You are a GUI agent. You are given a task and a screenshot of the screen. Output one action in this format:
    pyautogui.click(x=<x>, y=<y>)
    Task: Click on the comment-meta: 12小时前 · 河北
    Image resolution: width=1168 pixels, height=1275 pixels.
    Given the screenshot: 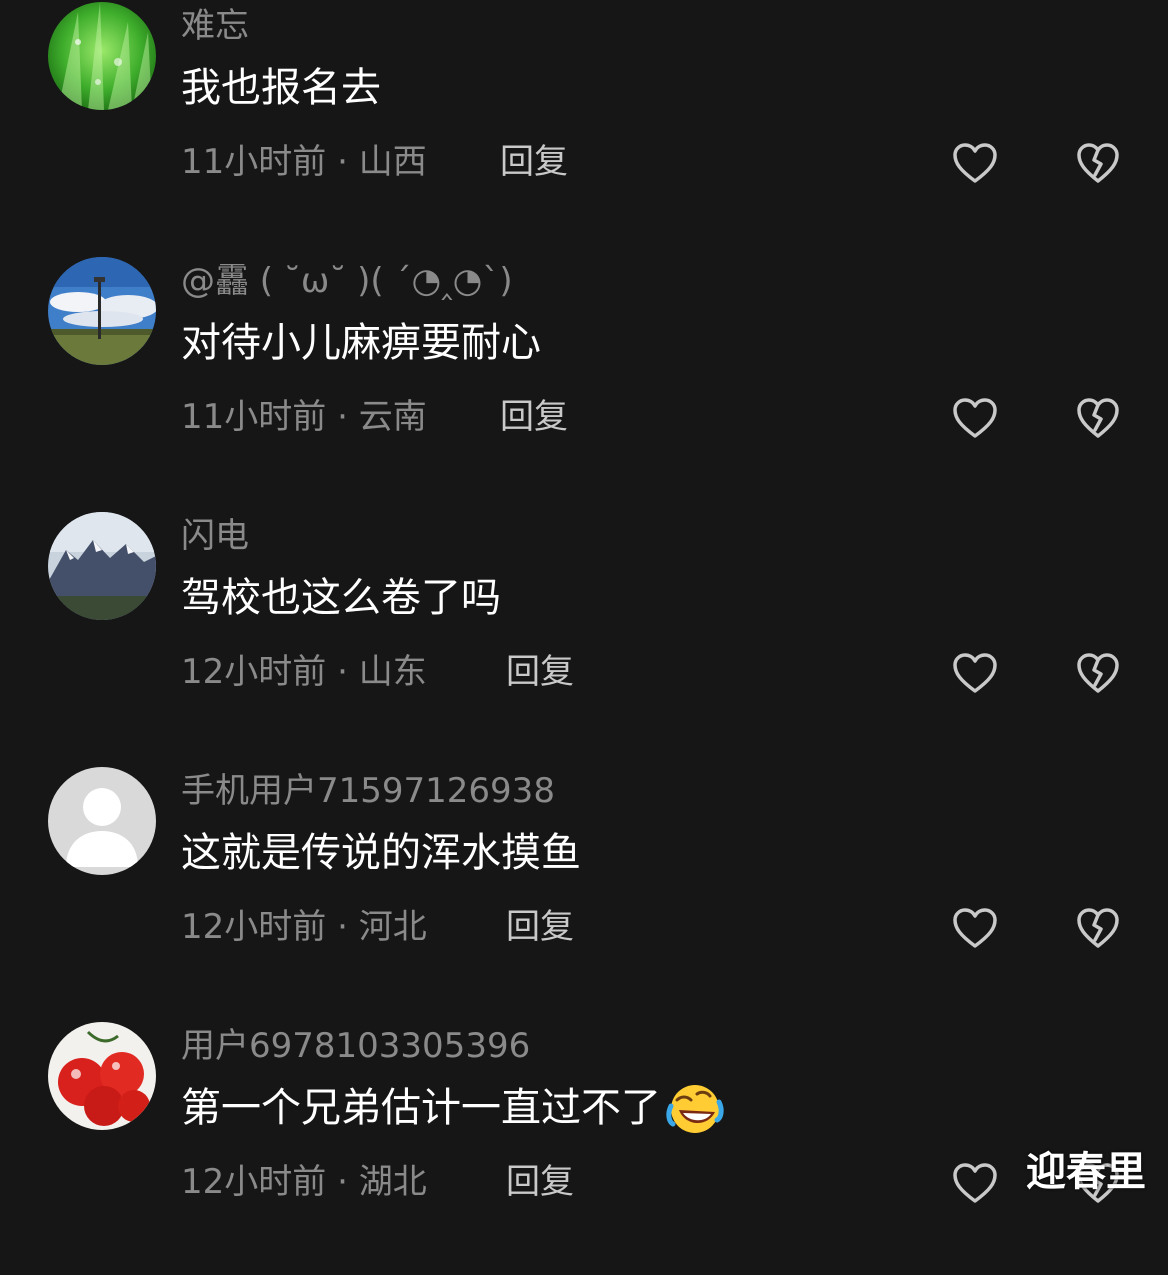 What is the action you would take?
    pyautogui.click(x=304, y=927)
    